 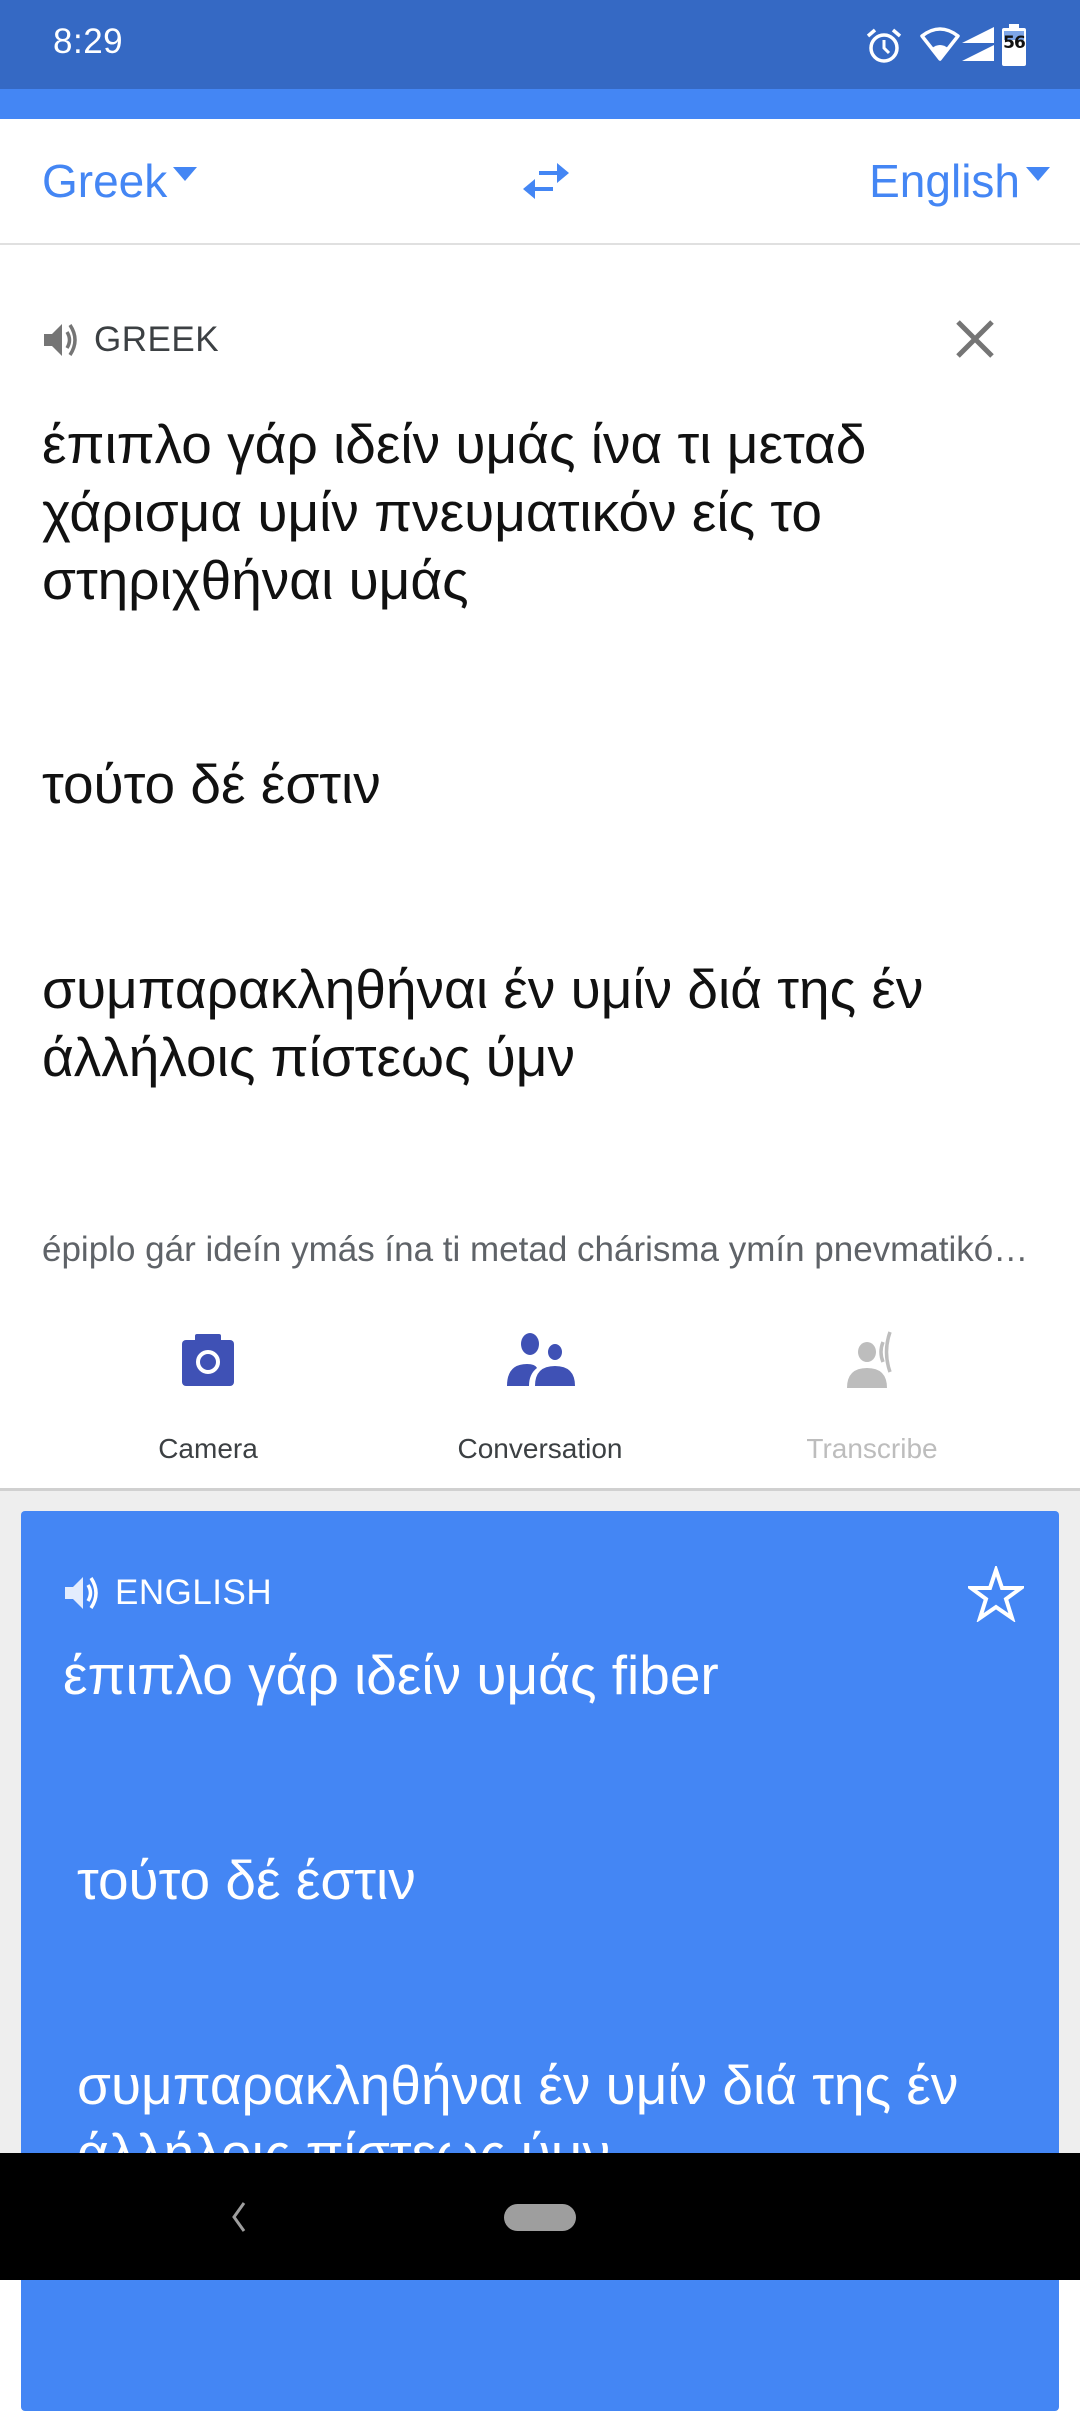 I want to click on battery-level: 56, so click(x=1014, y=43).